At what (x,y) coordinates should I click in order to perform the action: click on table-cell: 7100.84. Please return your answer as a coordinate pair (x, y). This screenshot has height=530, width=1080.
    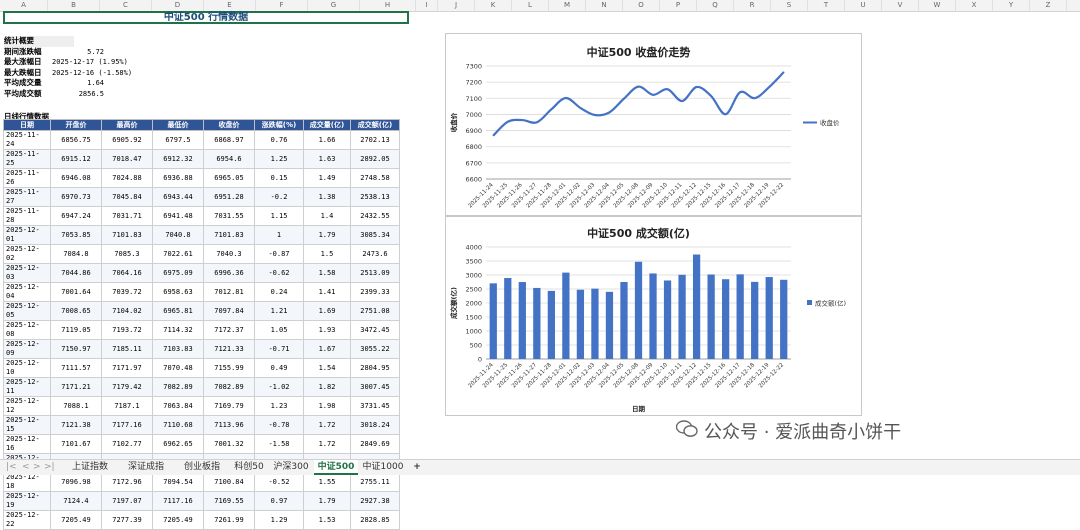
    Looking at the image, I should click on (229, 482).